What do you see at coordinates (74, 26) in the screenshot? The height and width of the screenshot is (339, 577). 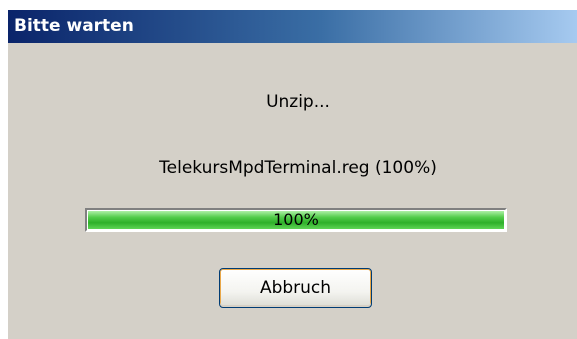 I see `window-title: Bitte warten` at bounding box center [74, 26].